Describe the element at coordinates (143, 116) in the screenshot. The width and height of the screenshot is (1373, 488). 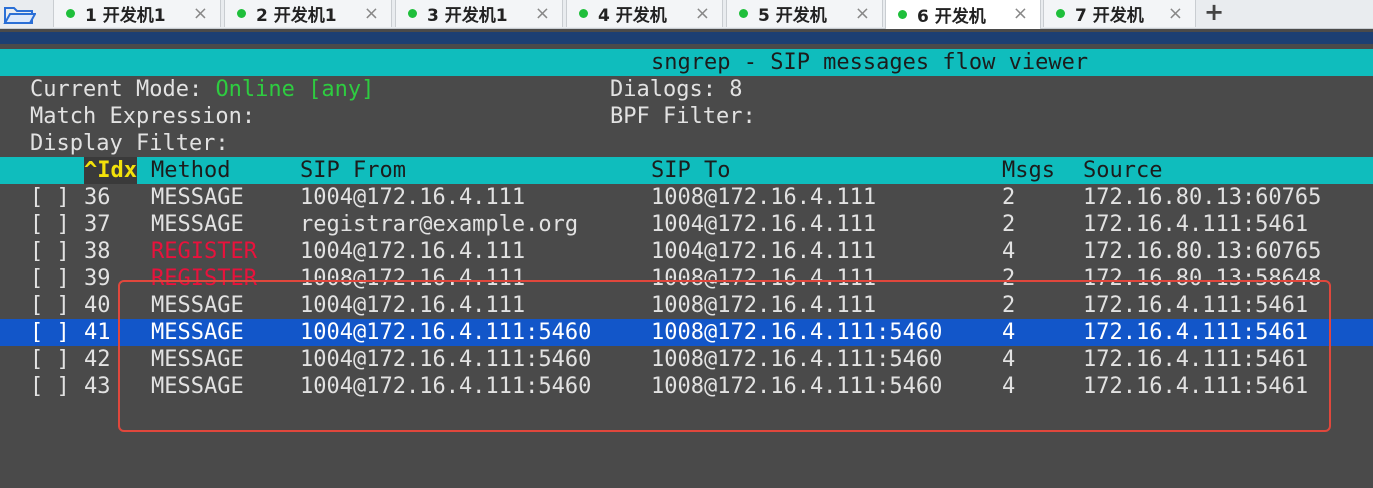
I see `match-expression: Match Expression:` at that location.